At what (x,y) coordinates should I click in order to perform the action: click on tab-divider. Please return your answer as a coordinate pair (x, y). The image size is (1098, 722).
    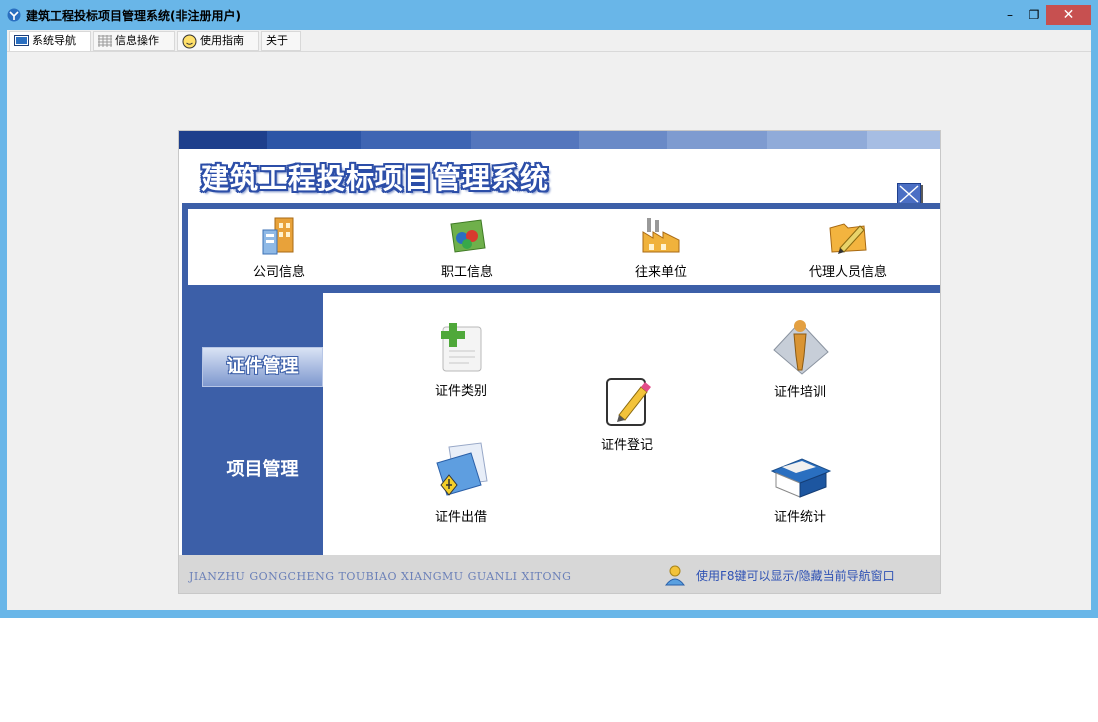
    Looking at the image, I should click on (549, 51).